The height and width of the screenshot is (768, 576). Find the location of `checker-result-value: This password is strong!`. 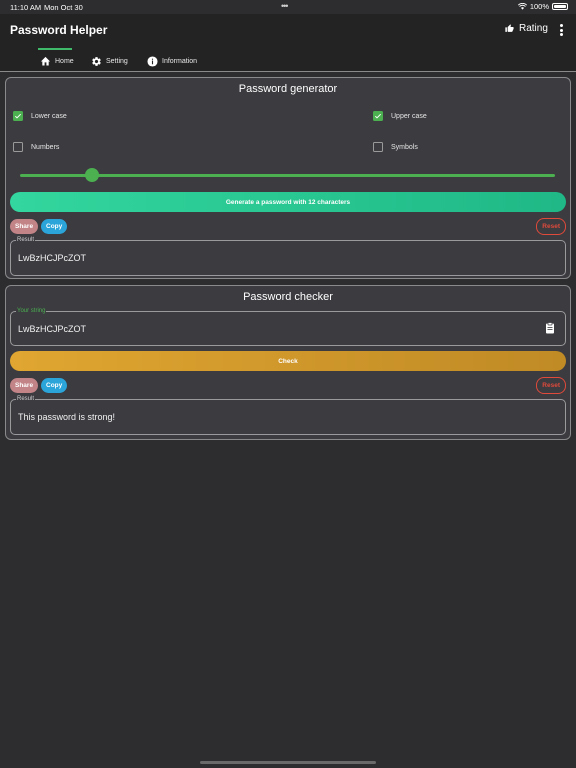

checker-result-value: This password is strong! is located at coordinates (67, 417).